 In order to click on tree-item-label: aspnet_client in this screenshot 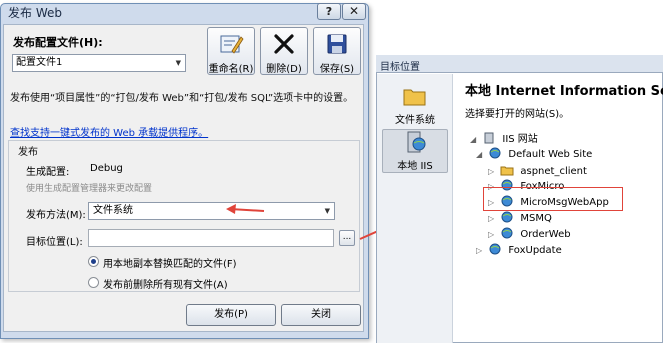, I will do `click(553, 171)`.